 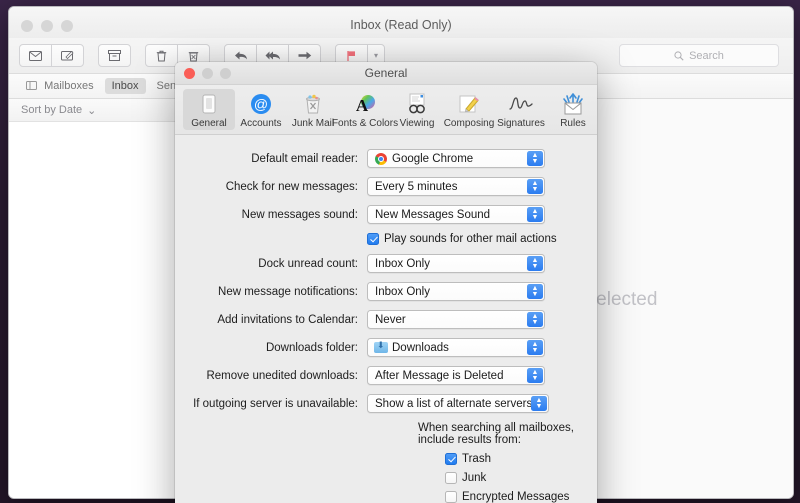 What do you see at coordinates (456, 291) in the screenshot?
I see `popup-new-message-notifications: Inbox Only ▲ ▼` at bounding box center [456, 291].